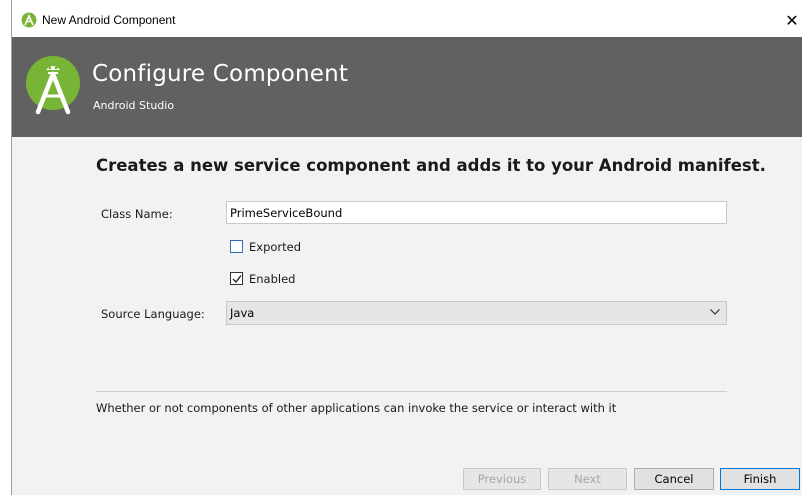  I want to click on window-title: New Android Component, so click(109, 20).